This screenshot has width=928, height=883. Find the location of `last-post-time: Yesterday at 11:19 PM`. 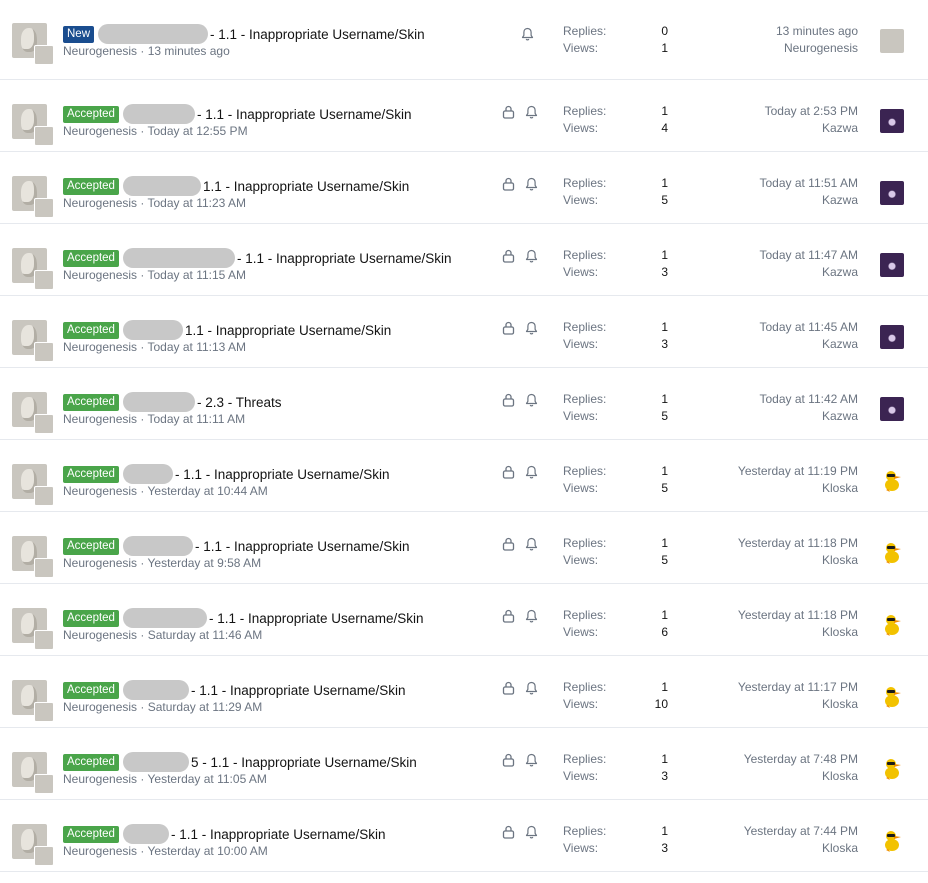

last-post-time: Yesterday at 11:19 PM is located at coordinates (798, 471).